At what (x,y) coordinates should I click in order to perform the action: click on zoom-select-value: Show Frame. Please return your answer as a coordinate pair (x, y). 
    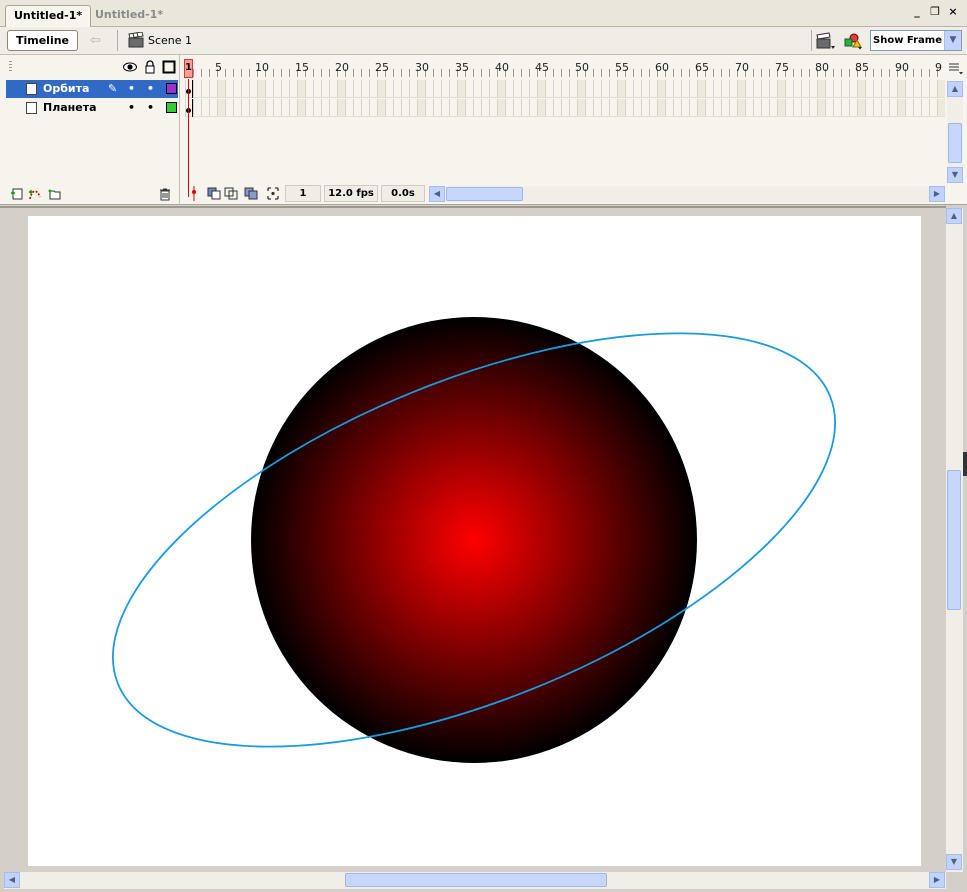
    Looking at the image, I should click on (907, 40).